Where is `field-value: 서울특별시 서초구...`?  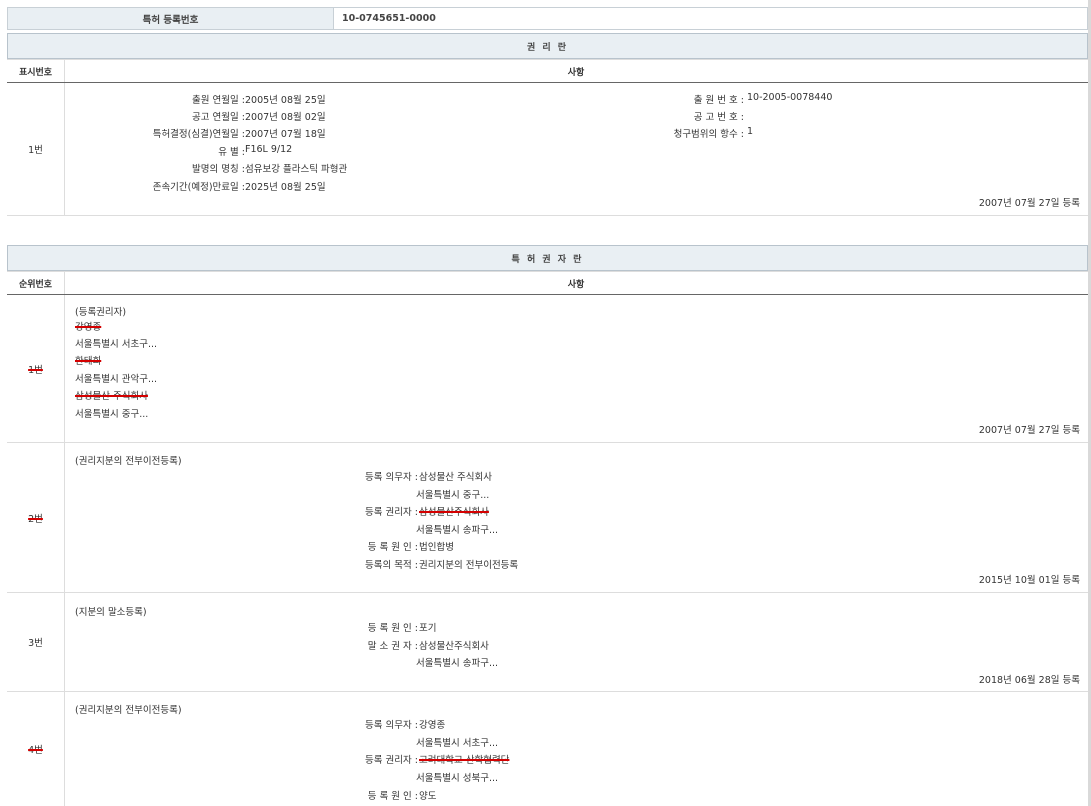 field-value: 서울특별시 서초구... is located at coordinates (457, 742).